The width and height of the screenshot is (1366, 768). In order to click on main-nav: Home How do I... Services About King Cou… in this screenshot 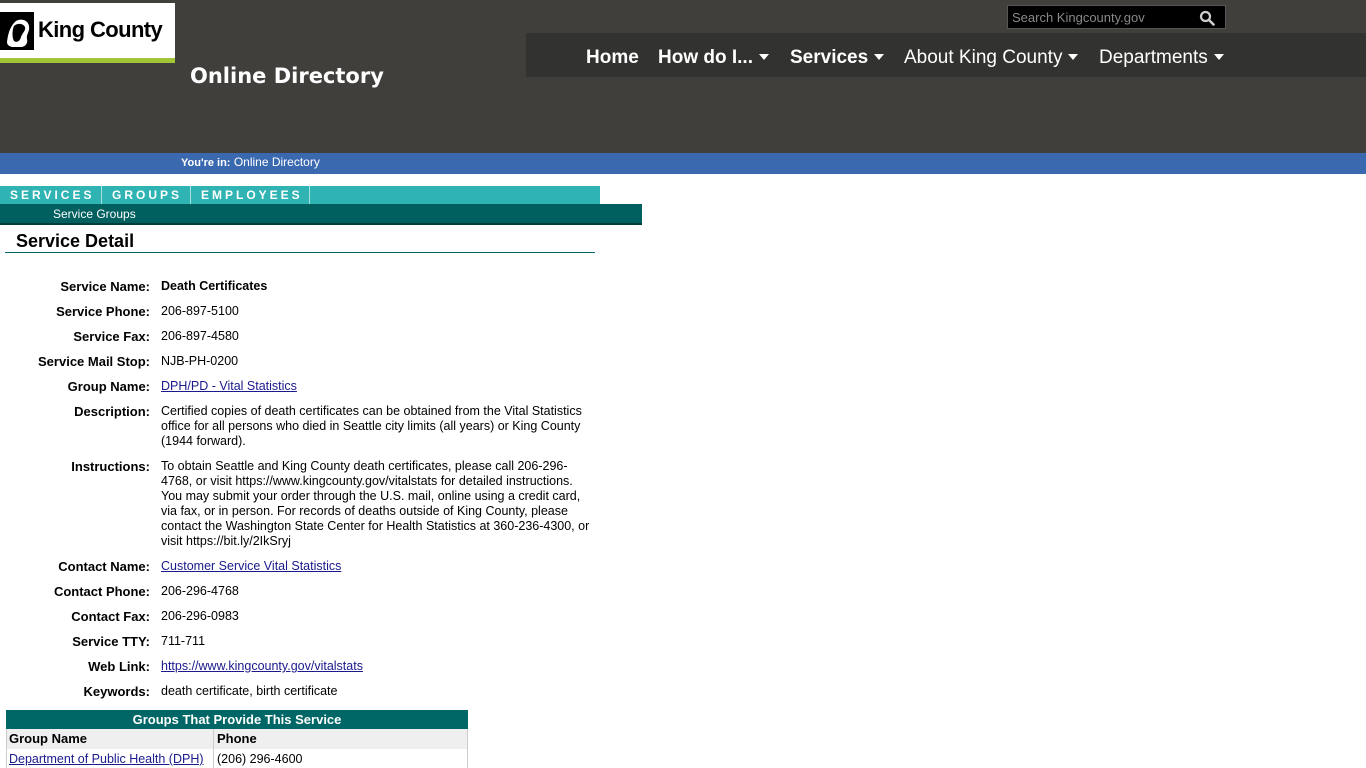, I will do `click(946, 55)`.